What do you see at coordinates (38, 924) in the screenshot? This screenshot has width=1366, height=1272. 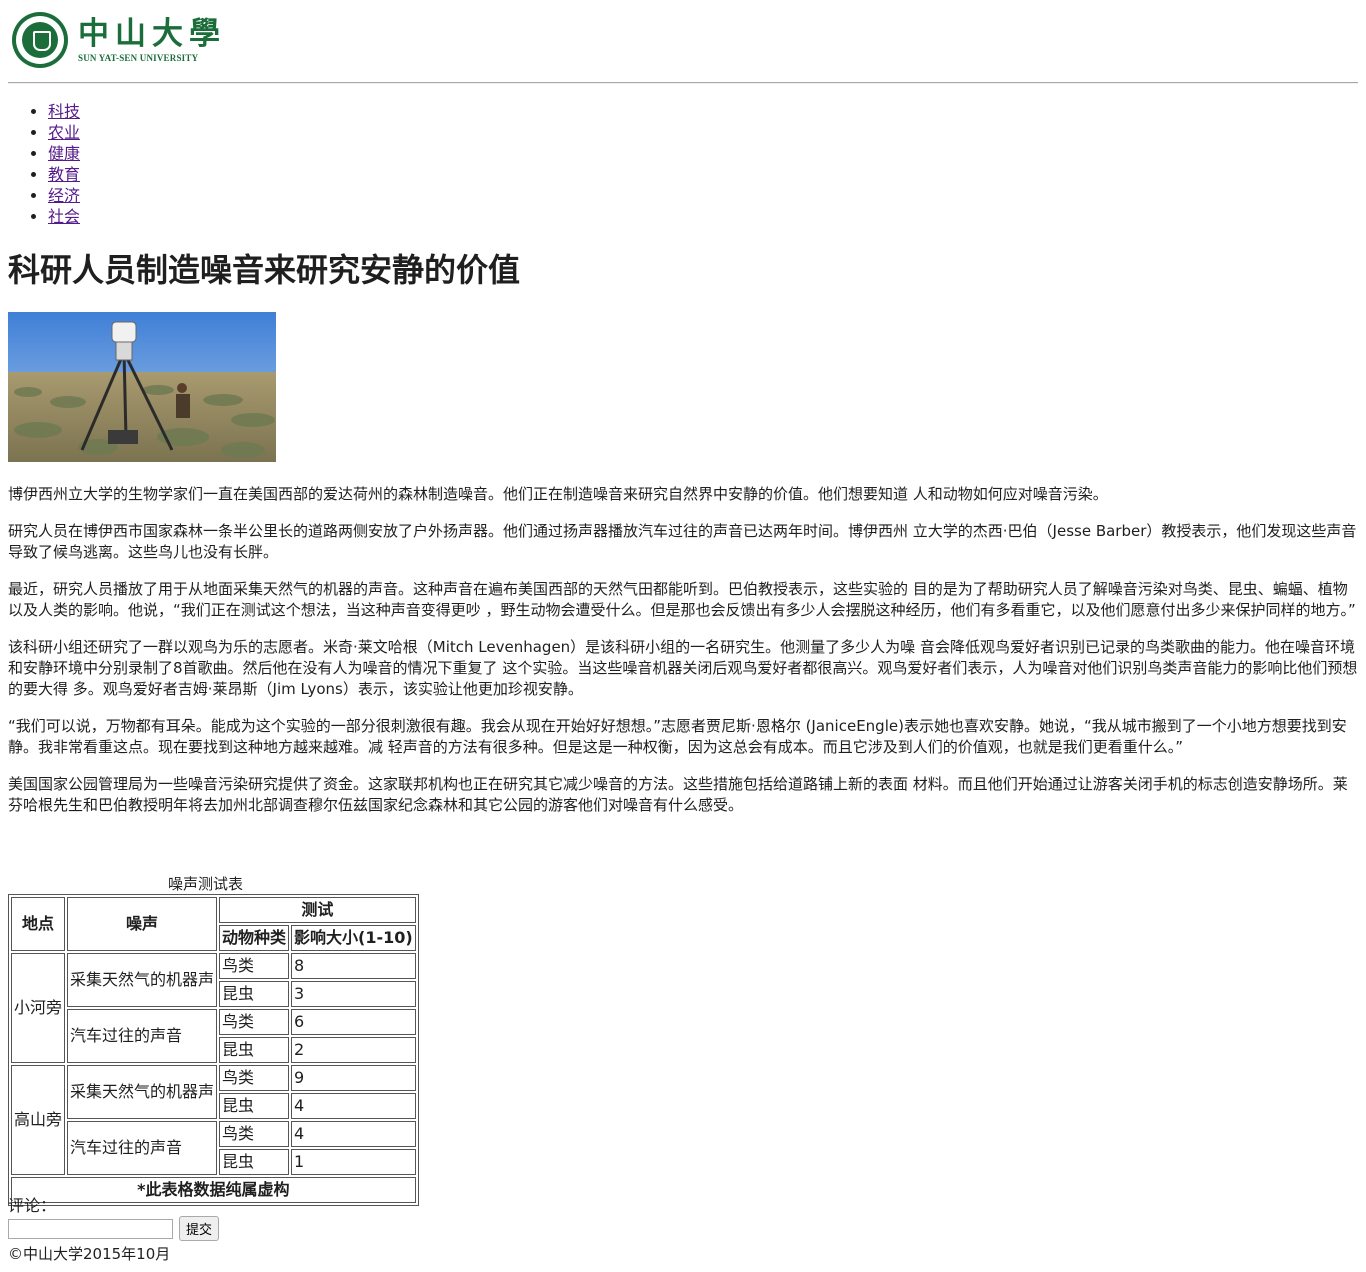 I see `header-place: 地点` at bounding box center [38, 924].